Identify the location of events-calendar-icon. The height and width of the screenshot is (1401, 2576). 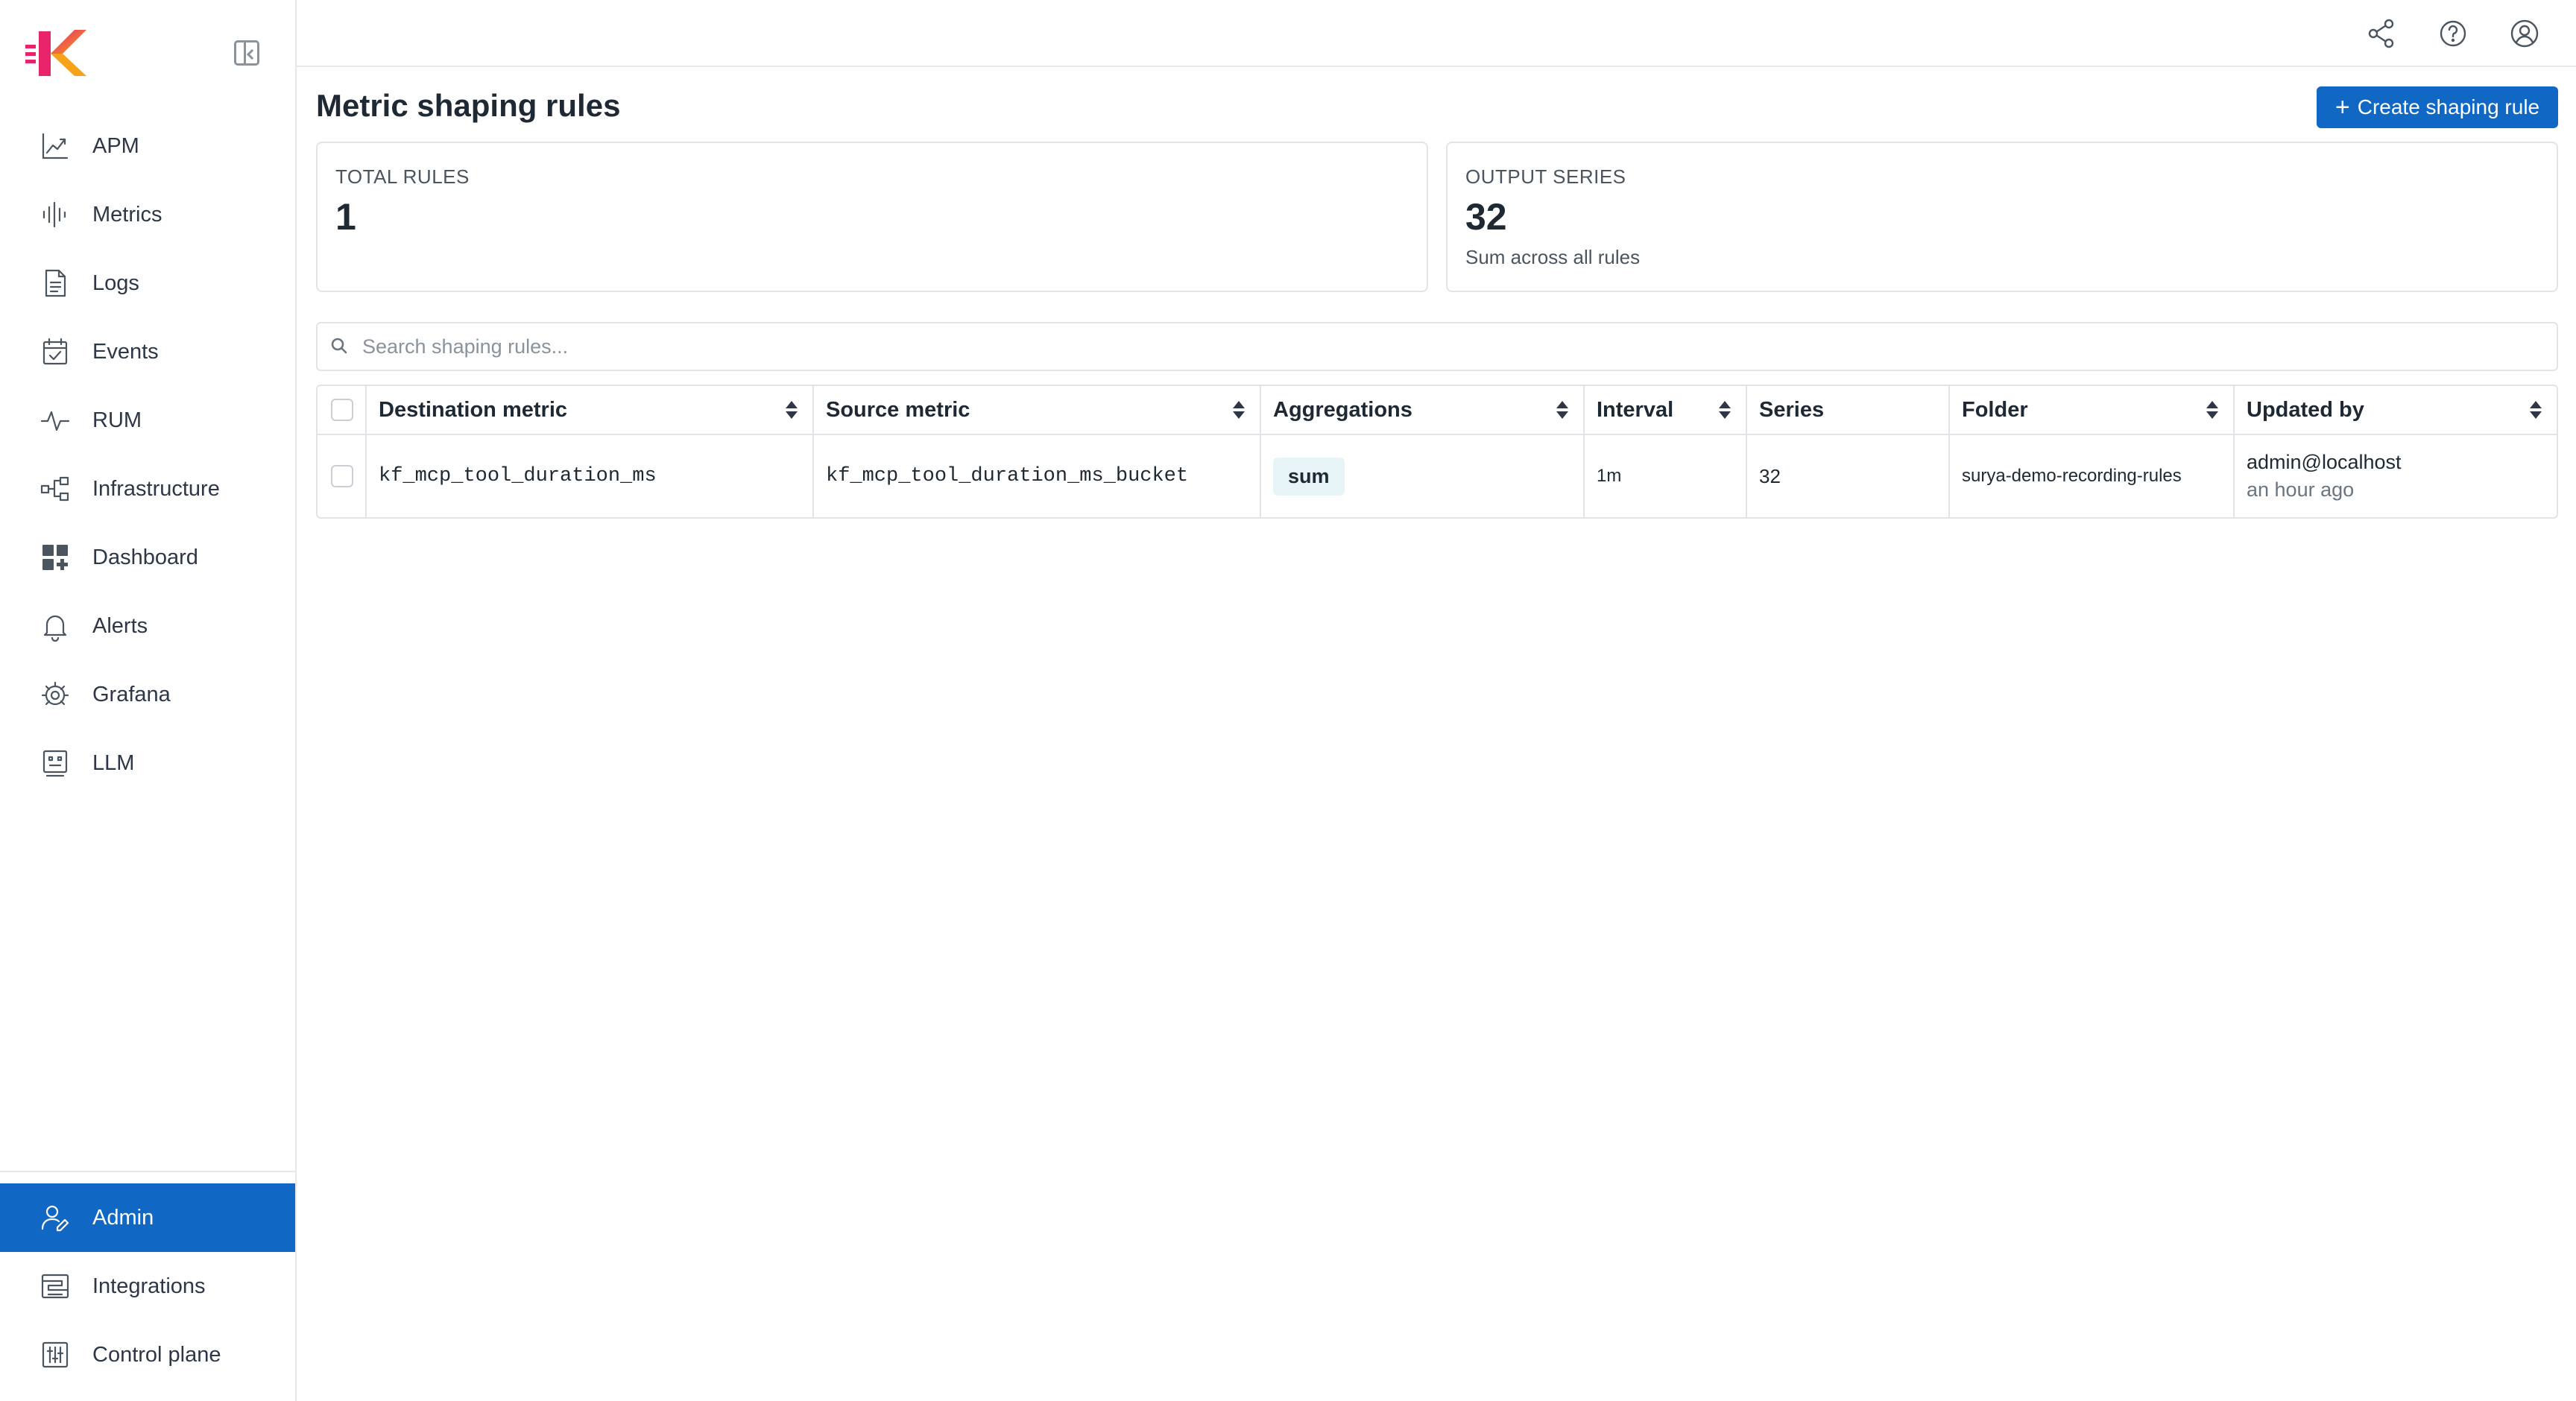
(56, 351).